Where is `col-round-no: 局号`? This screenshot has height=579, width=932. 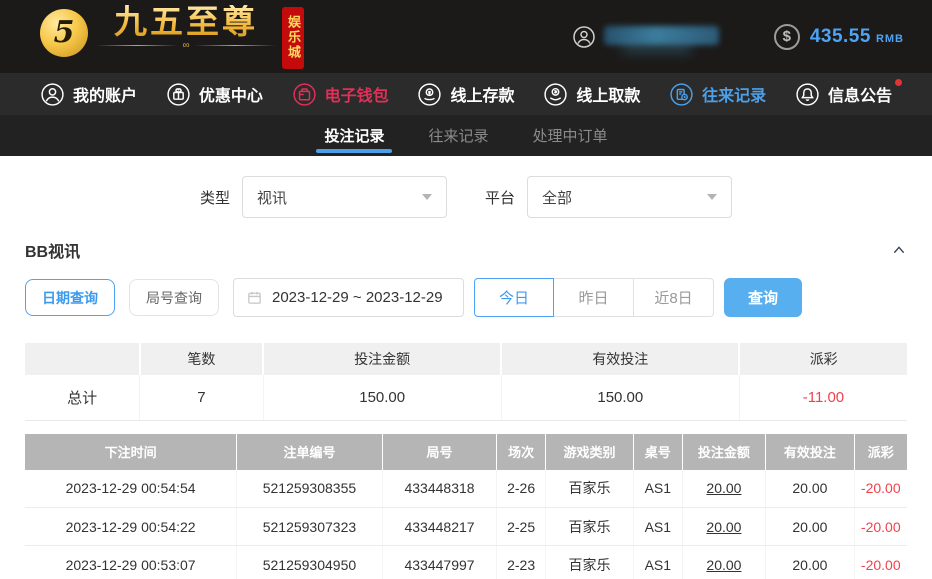 col-round-no: 局号 is located at coordinates (439, 451).